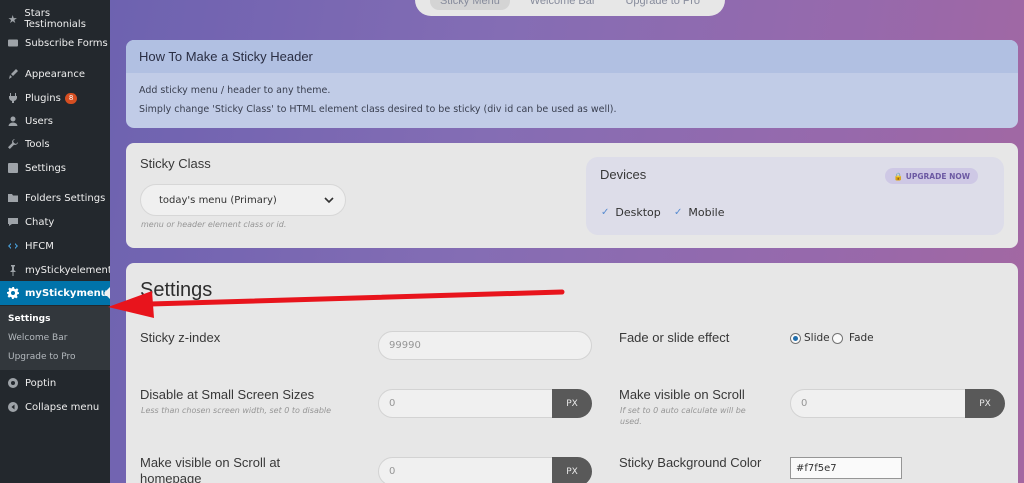 This screenshot has width=1024, height=483. What do you see at coordinates (662, 5) in the screenshot?
I see `tab-upgrade-to-pro: Upgrade to Pro` at bounding box center [662, 5].